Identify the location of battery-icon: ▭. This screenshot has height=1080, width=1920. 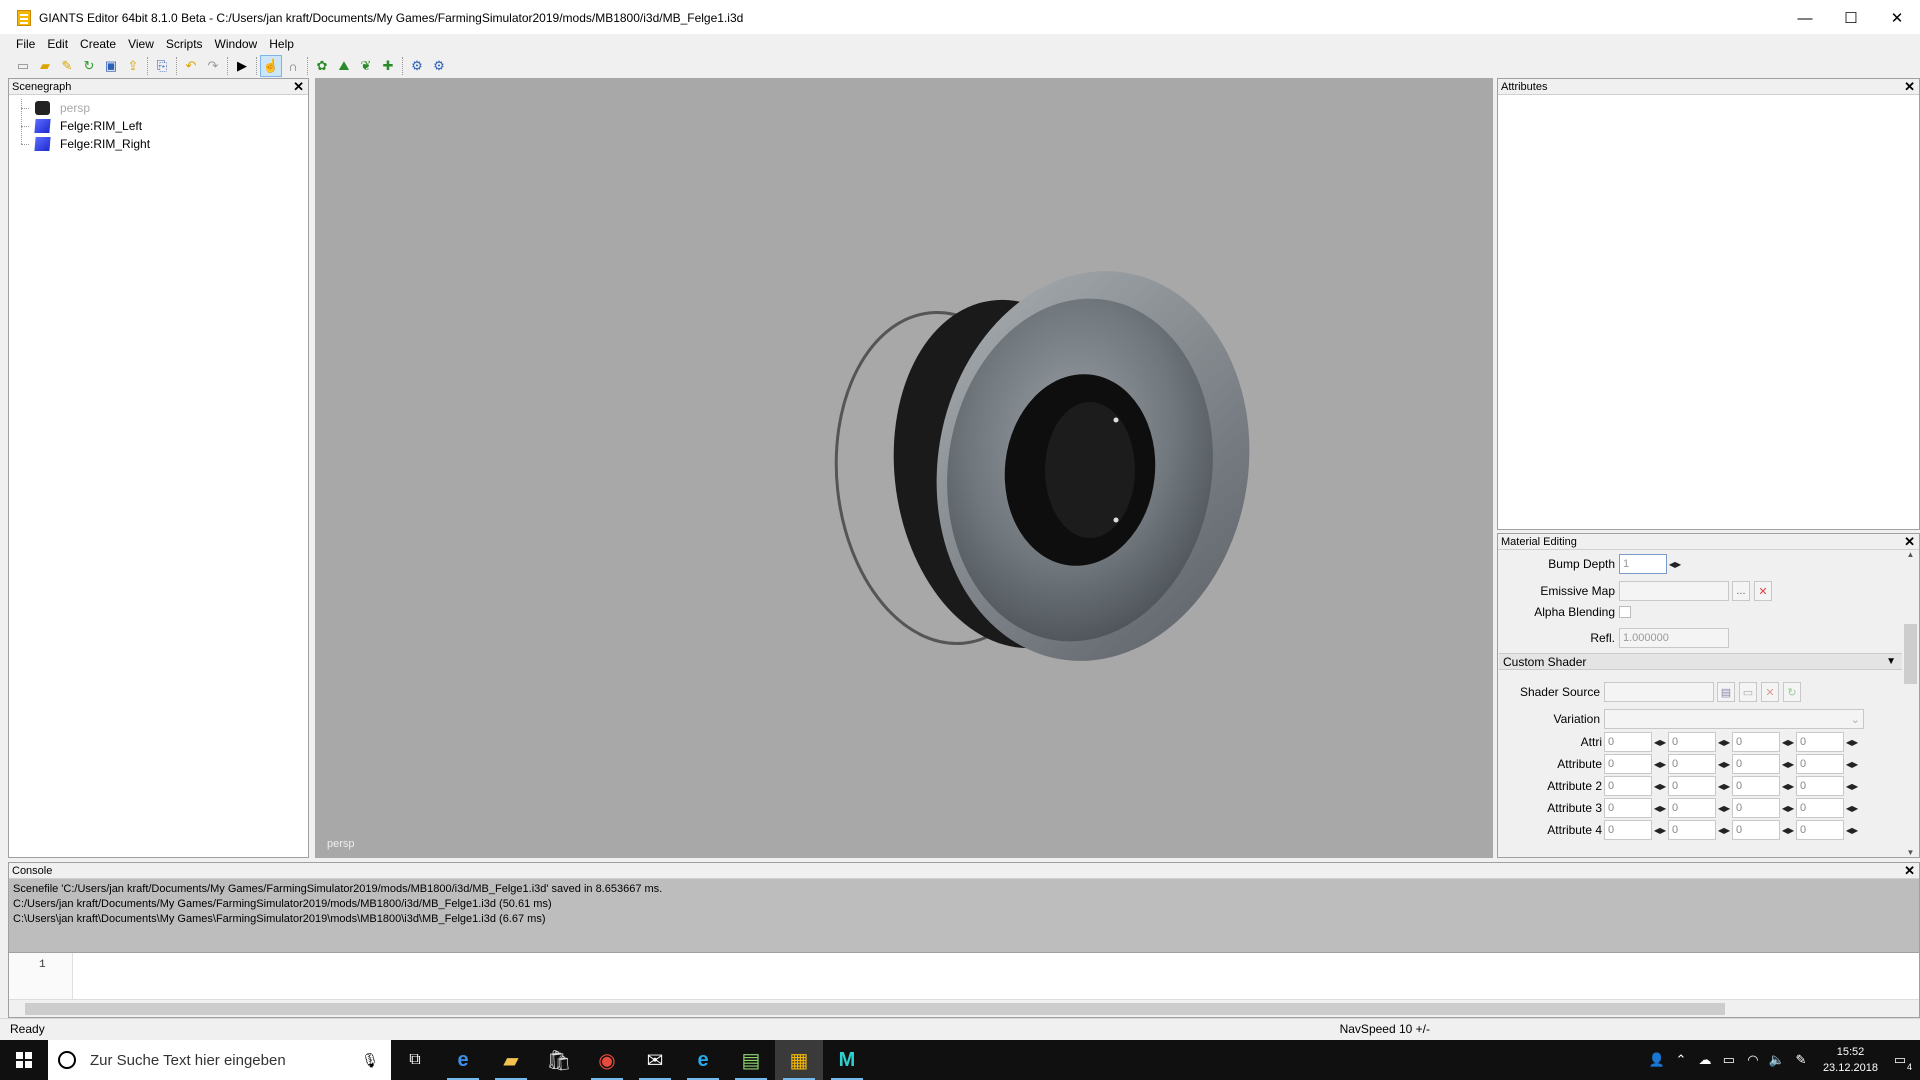
(1729, 1060).